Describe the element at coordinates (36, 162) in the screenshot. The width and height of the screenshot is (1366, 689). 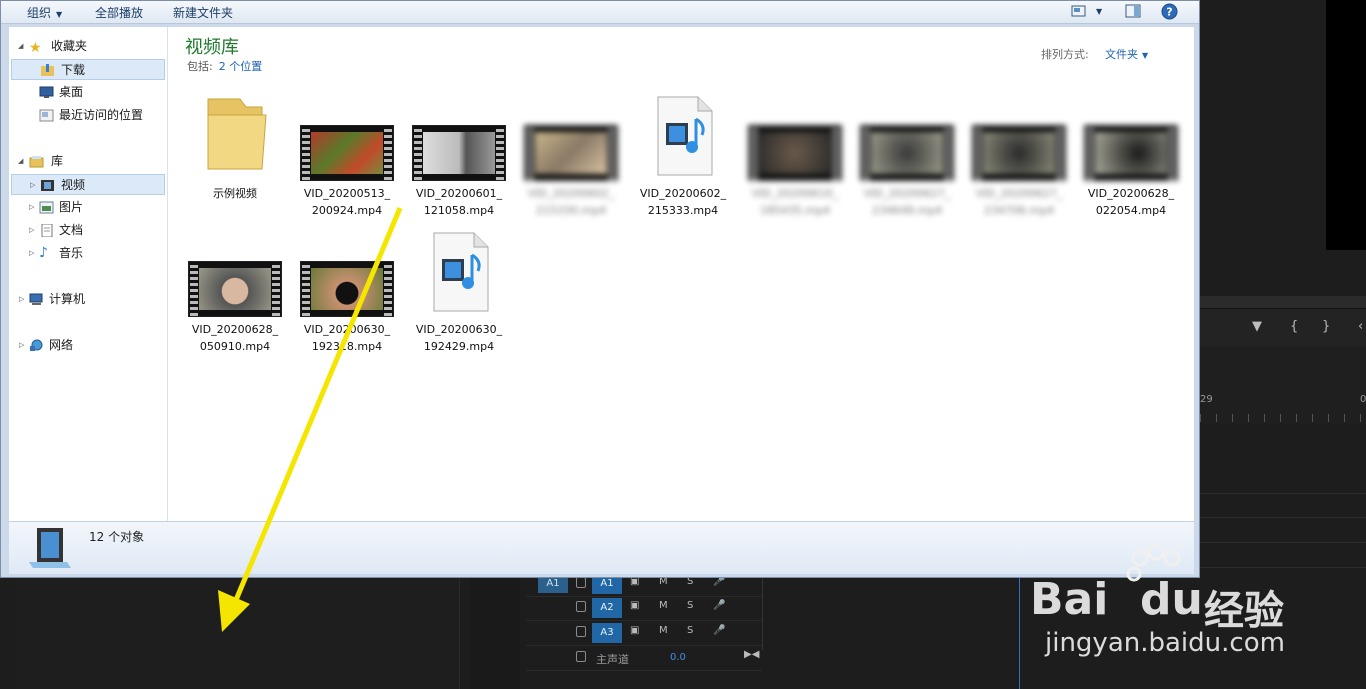
I see `library-icon` at that location.